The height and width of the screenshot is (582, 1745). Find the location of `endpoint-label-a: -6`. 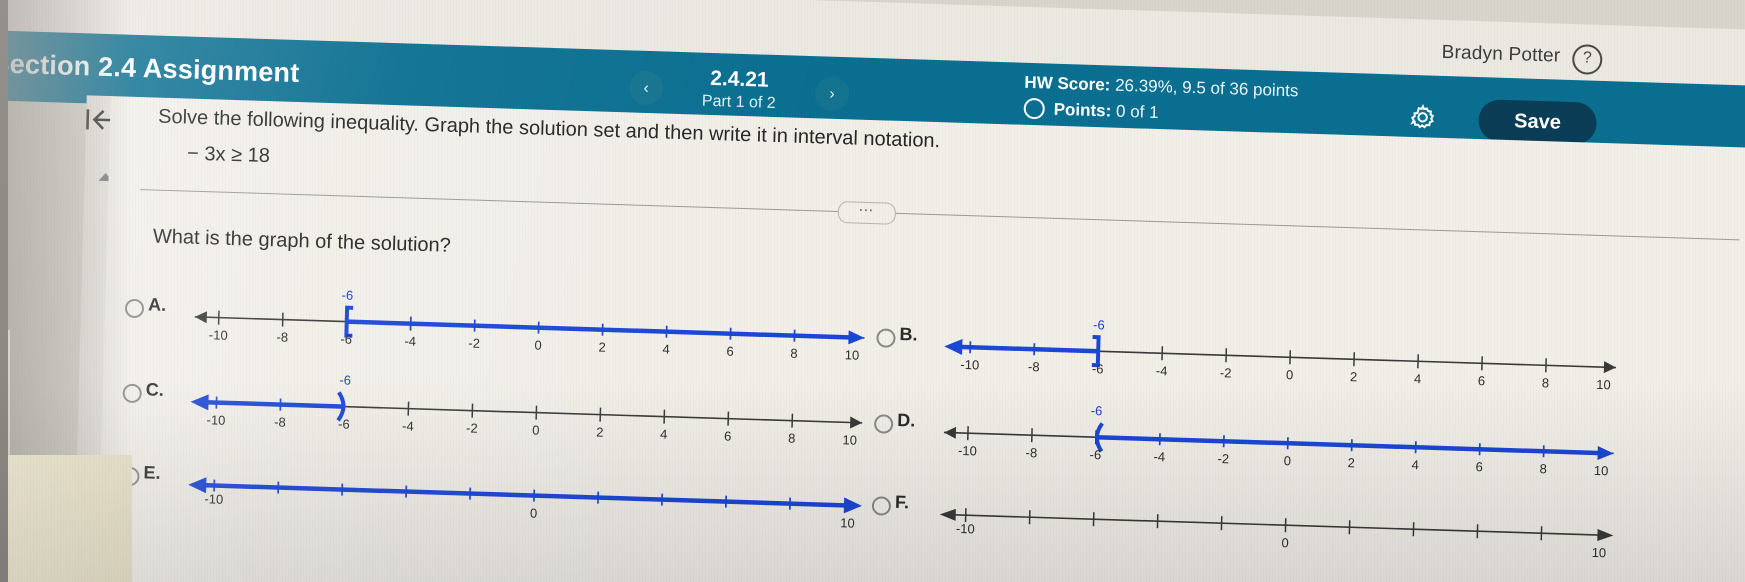

endpoint-label-a: -6 is located at coordinates (347, 294).